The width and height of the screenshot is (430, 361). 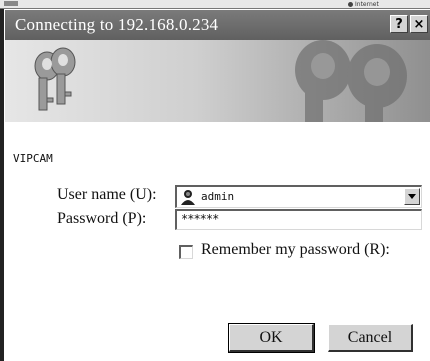 What do you see at coordinates (295, 250) in the screenshot?
I see `remember-password-label: Remember my password (R):` at bounding box center [295, 250].